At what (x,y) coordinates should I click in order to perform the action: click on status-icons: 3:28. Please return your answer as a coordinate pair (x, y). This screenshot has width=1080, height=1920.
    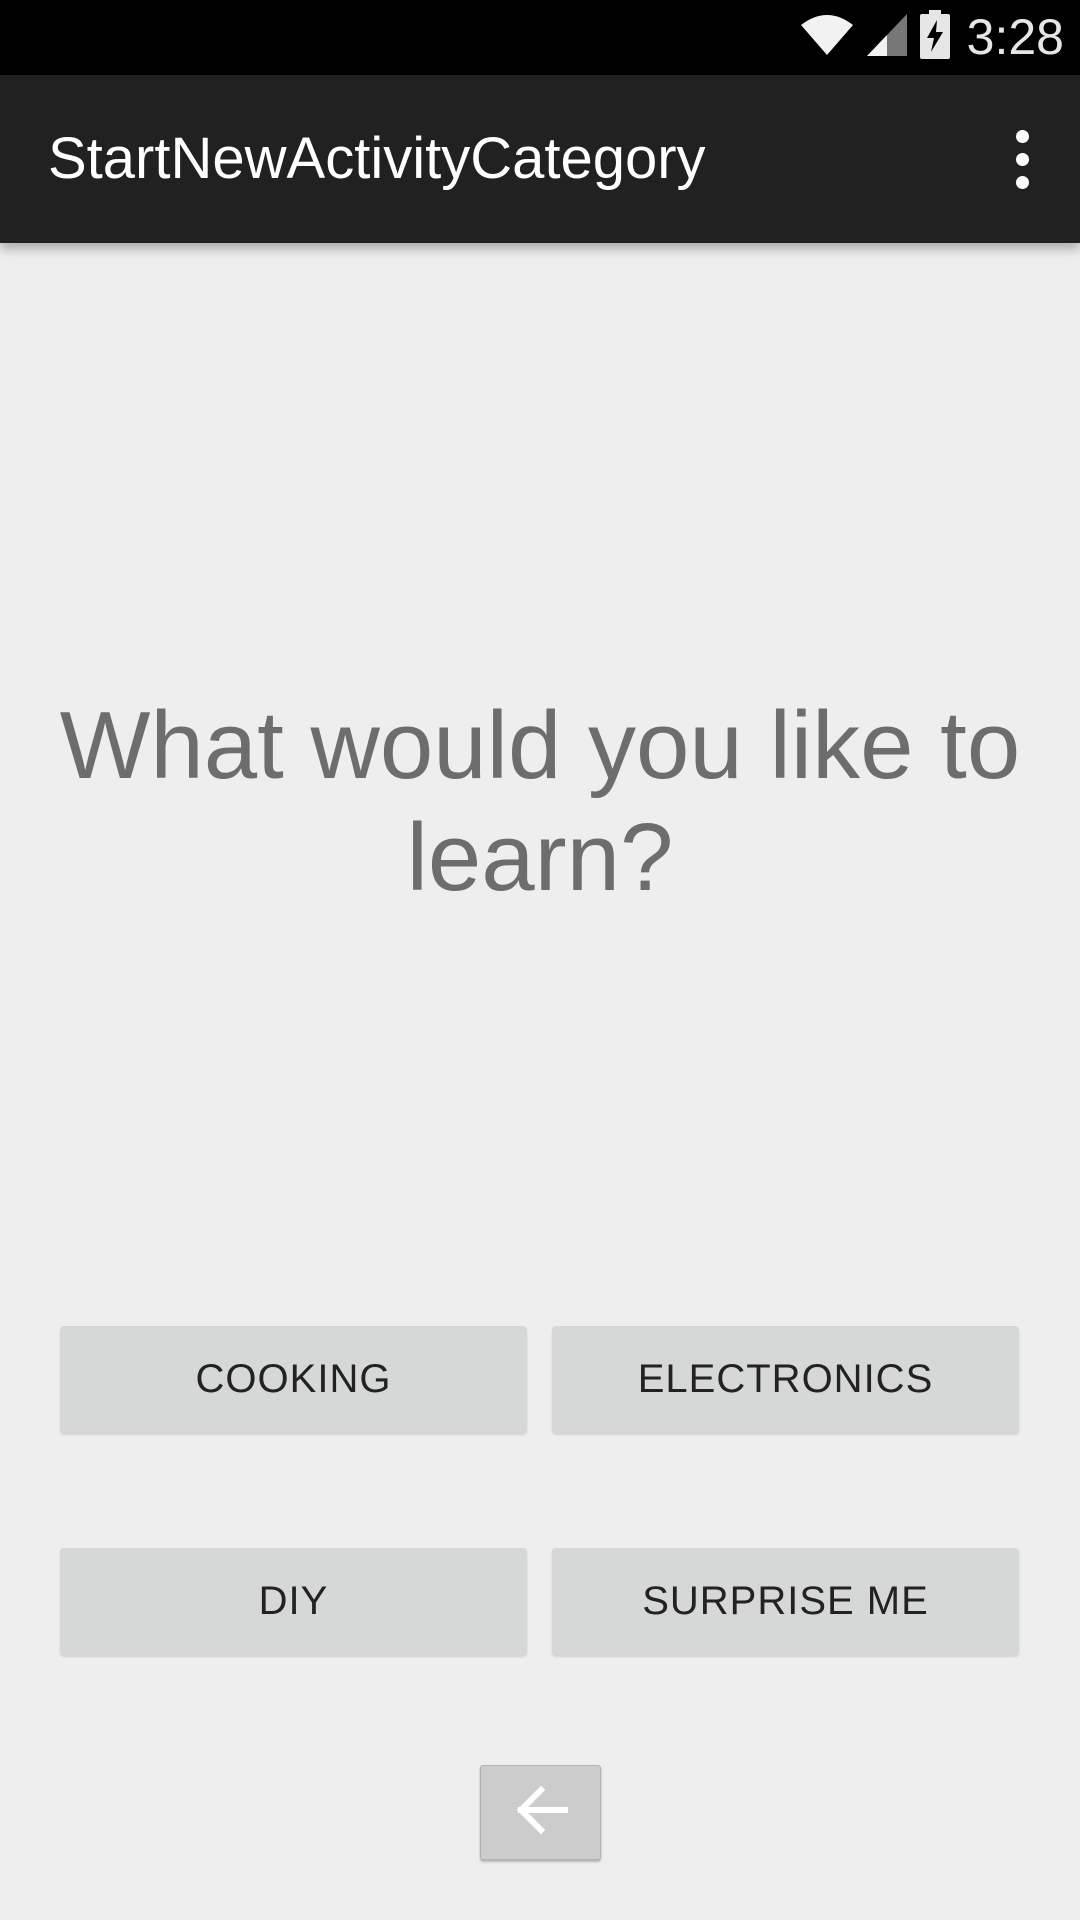
    Looking at the image, I should click on (926, 37).